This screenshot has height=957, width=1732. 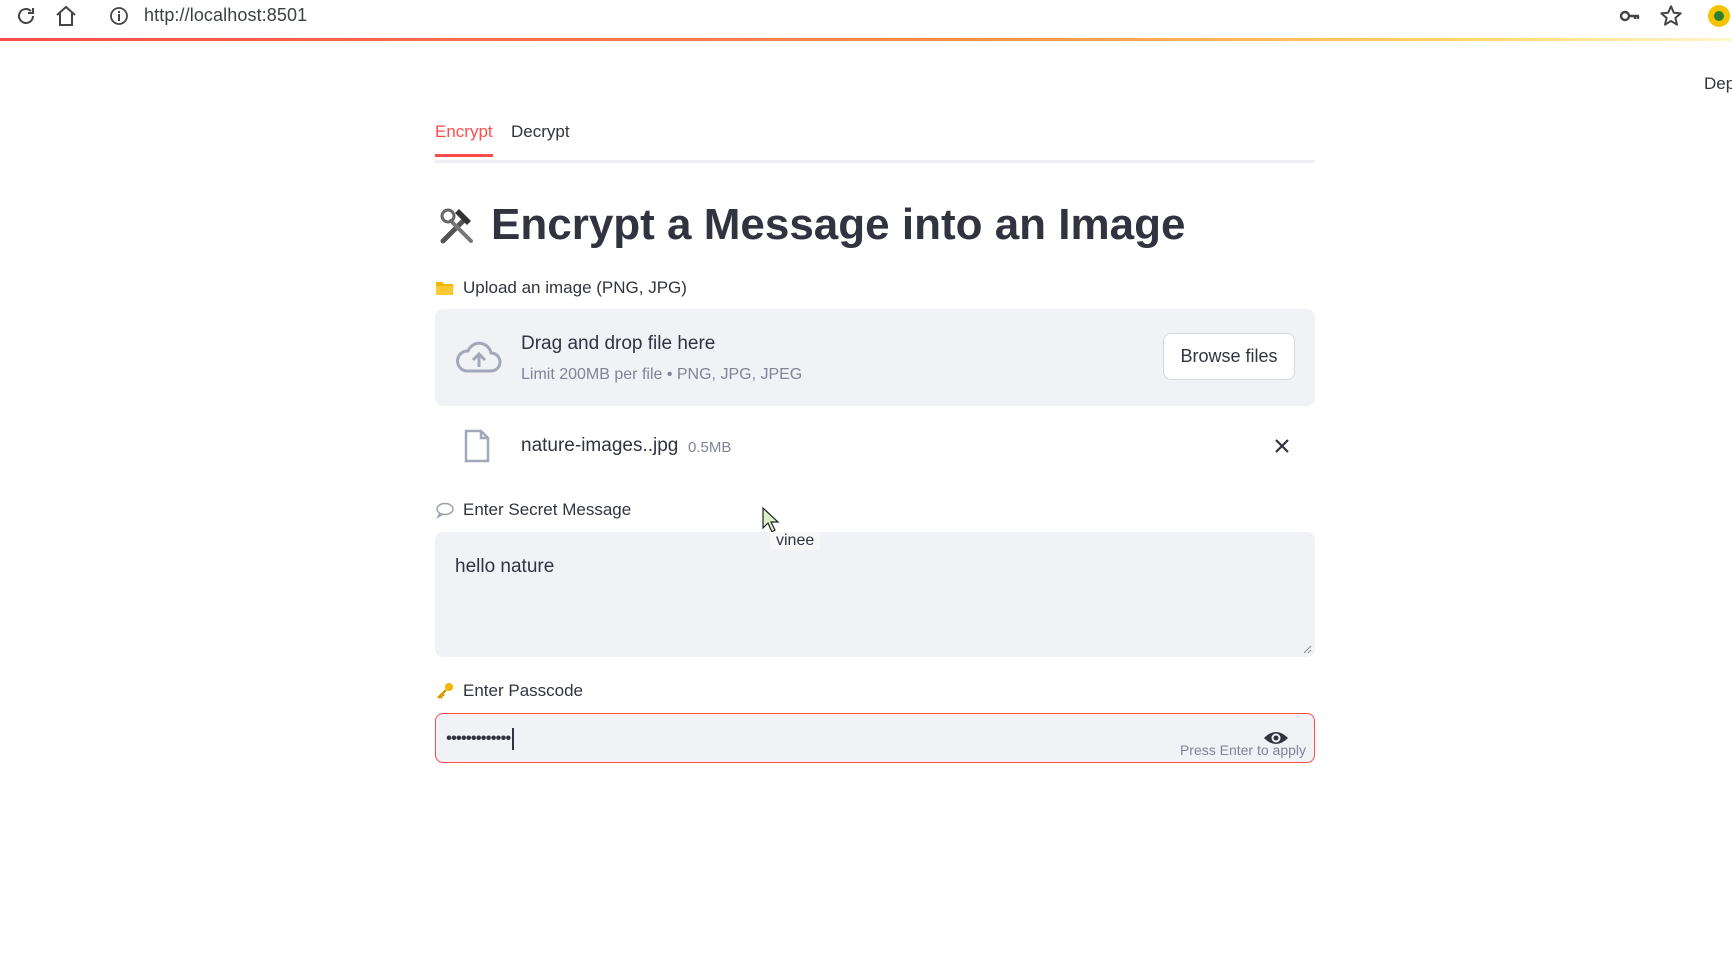 I want to click on page-title-text: Encrypt a Message into an Image, so click(x=838, y=224).